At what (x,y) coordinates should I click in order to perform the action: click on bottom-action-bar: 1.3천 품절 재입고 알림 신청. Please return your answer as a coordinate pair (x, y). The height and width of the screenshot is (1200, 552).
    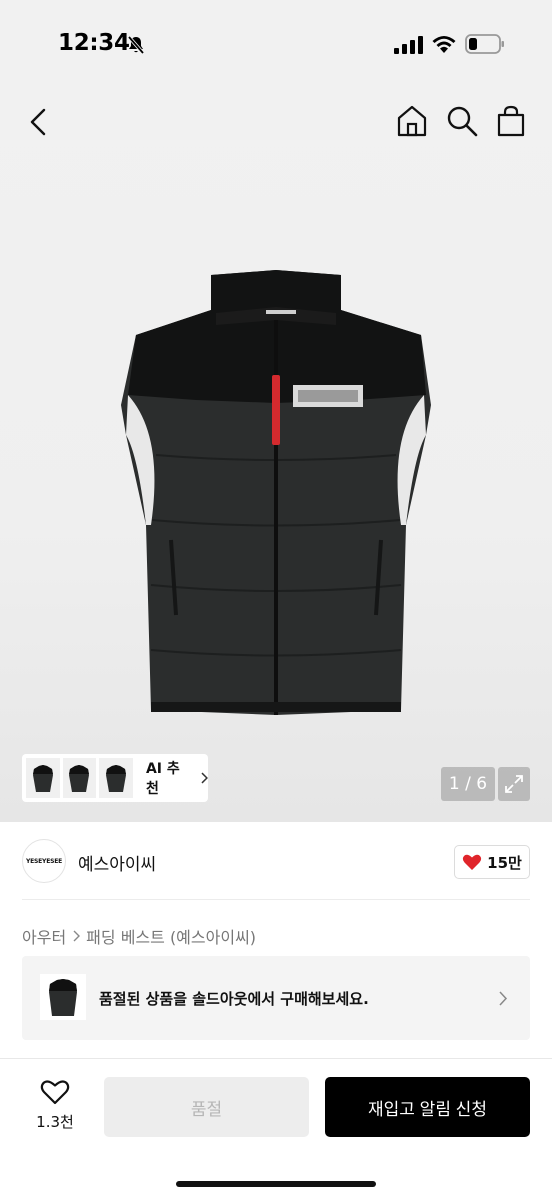
    Looking at the image, I should click on (276, 1129).